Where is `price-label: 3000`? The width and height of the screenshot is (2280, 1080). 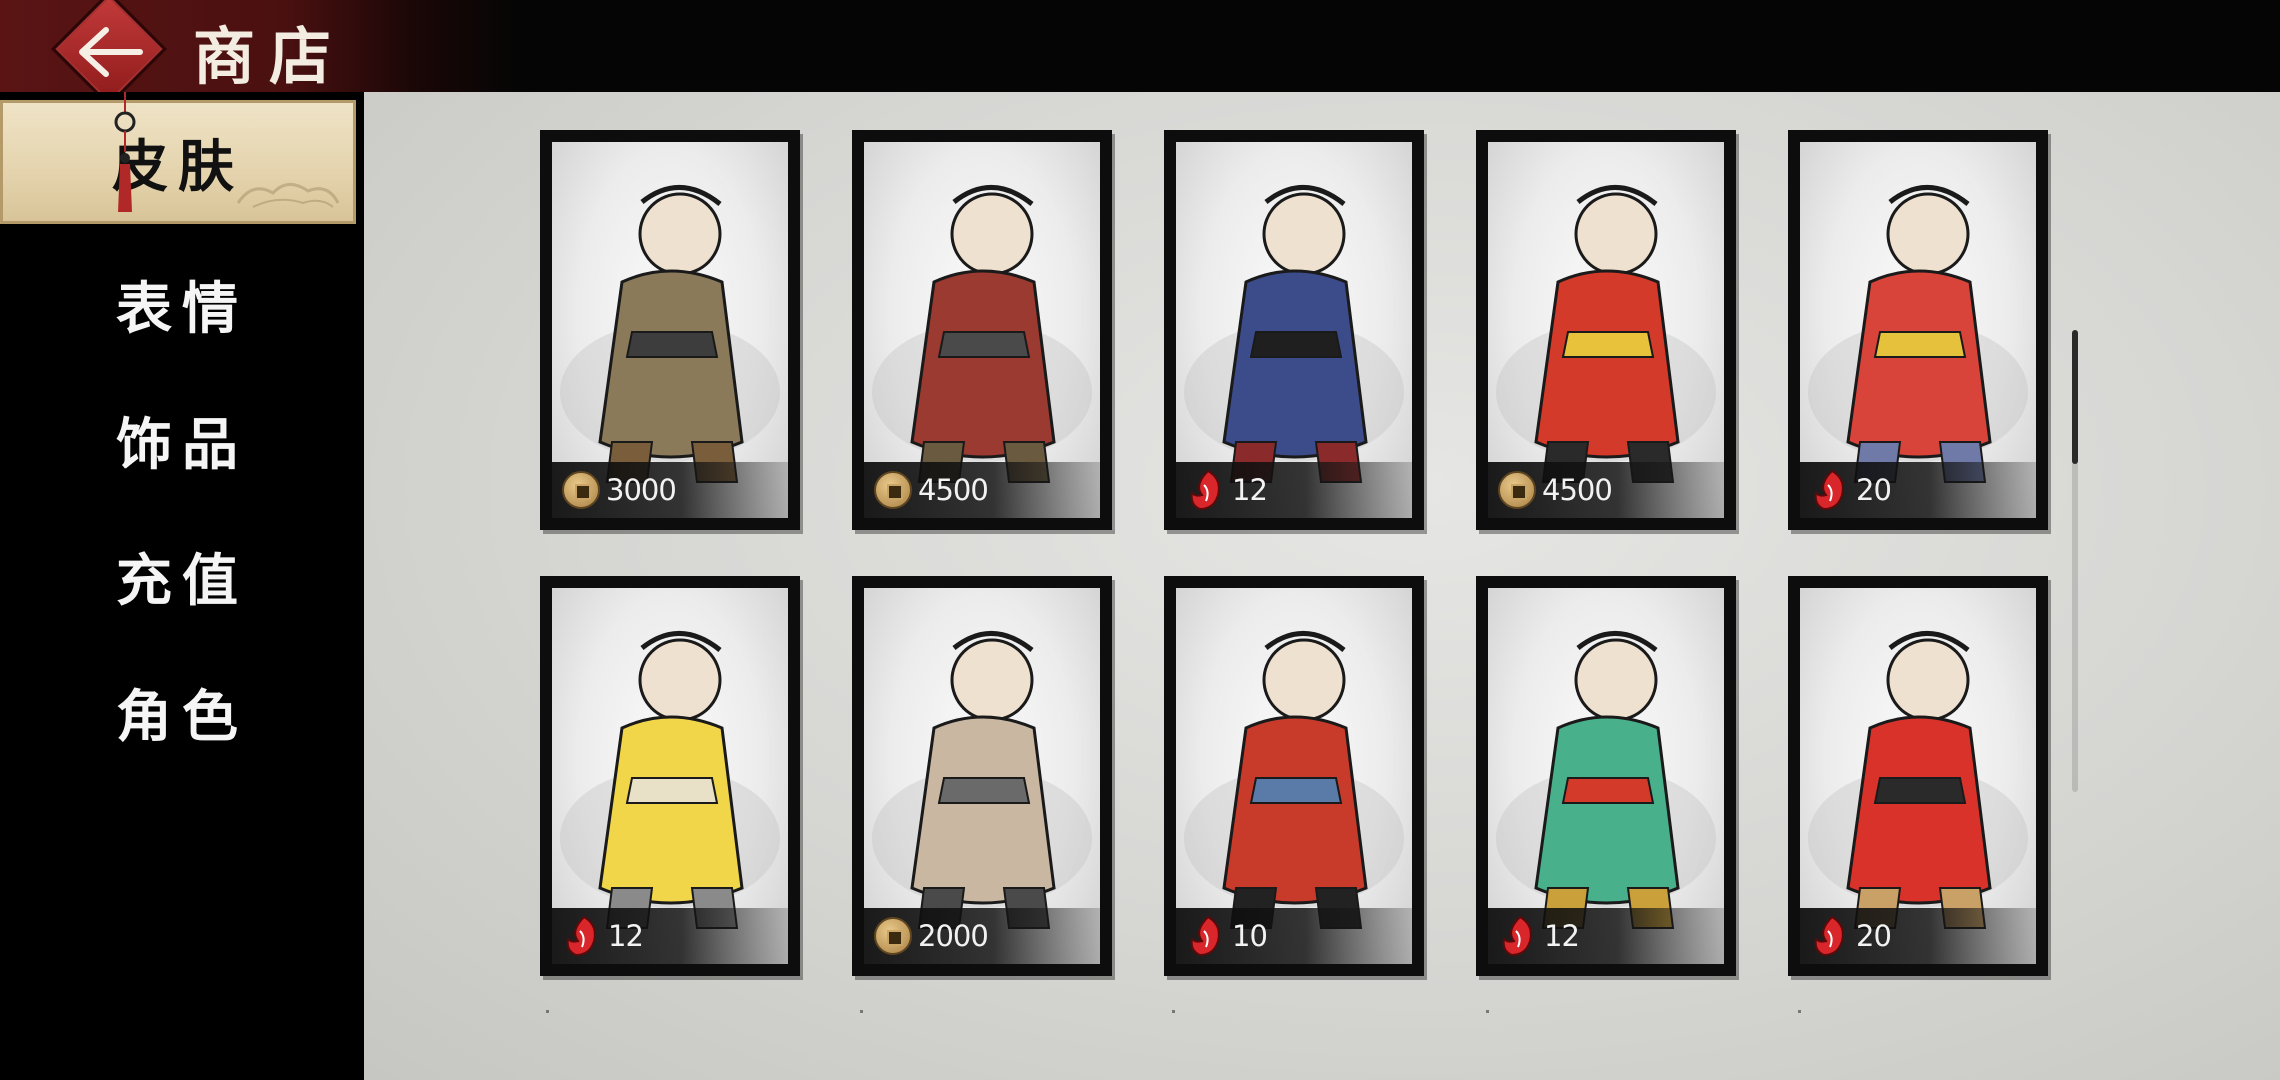 price-label: 3000 is located at coordinates (641, 490).